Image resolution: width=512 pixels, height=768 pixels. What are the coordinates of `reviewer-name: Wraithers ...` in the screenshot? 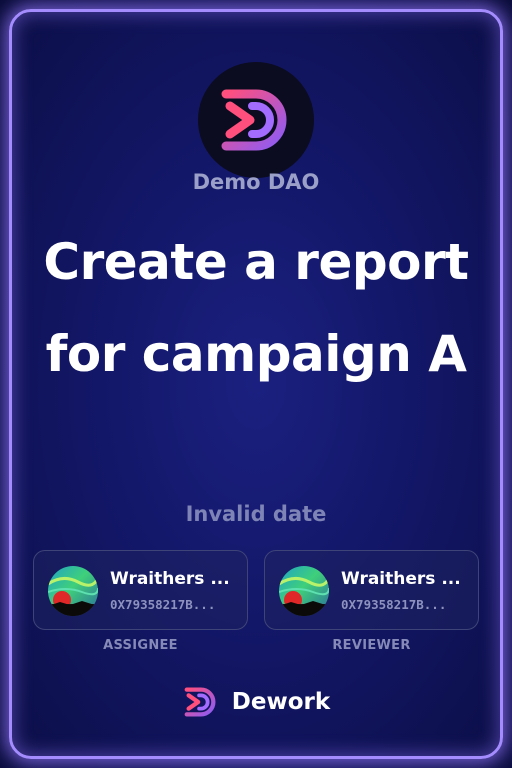 It's located at (401, 579).